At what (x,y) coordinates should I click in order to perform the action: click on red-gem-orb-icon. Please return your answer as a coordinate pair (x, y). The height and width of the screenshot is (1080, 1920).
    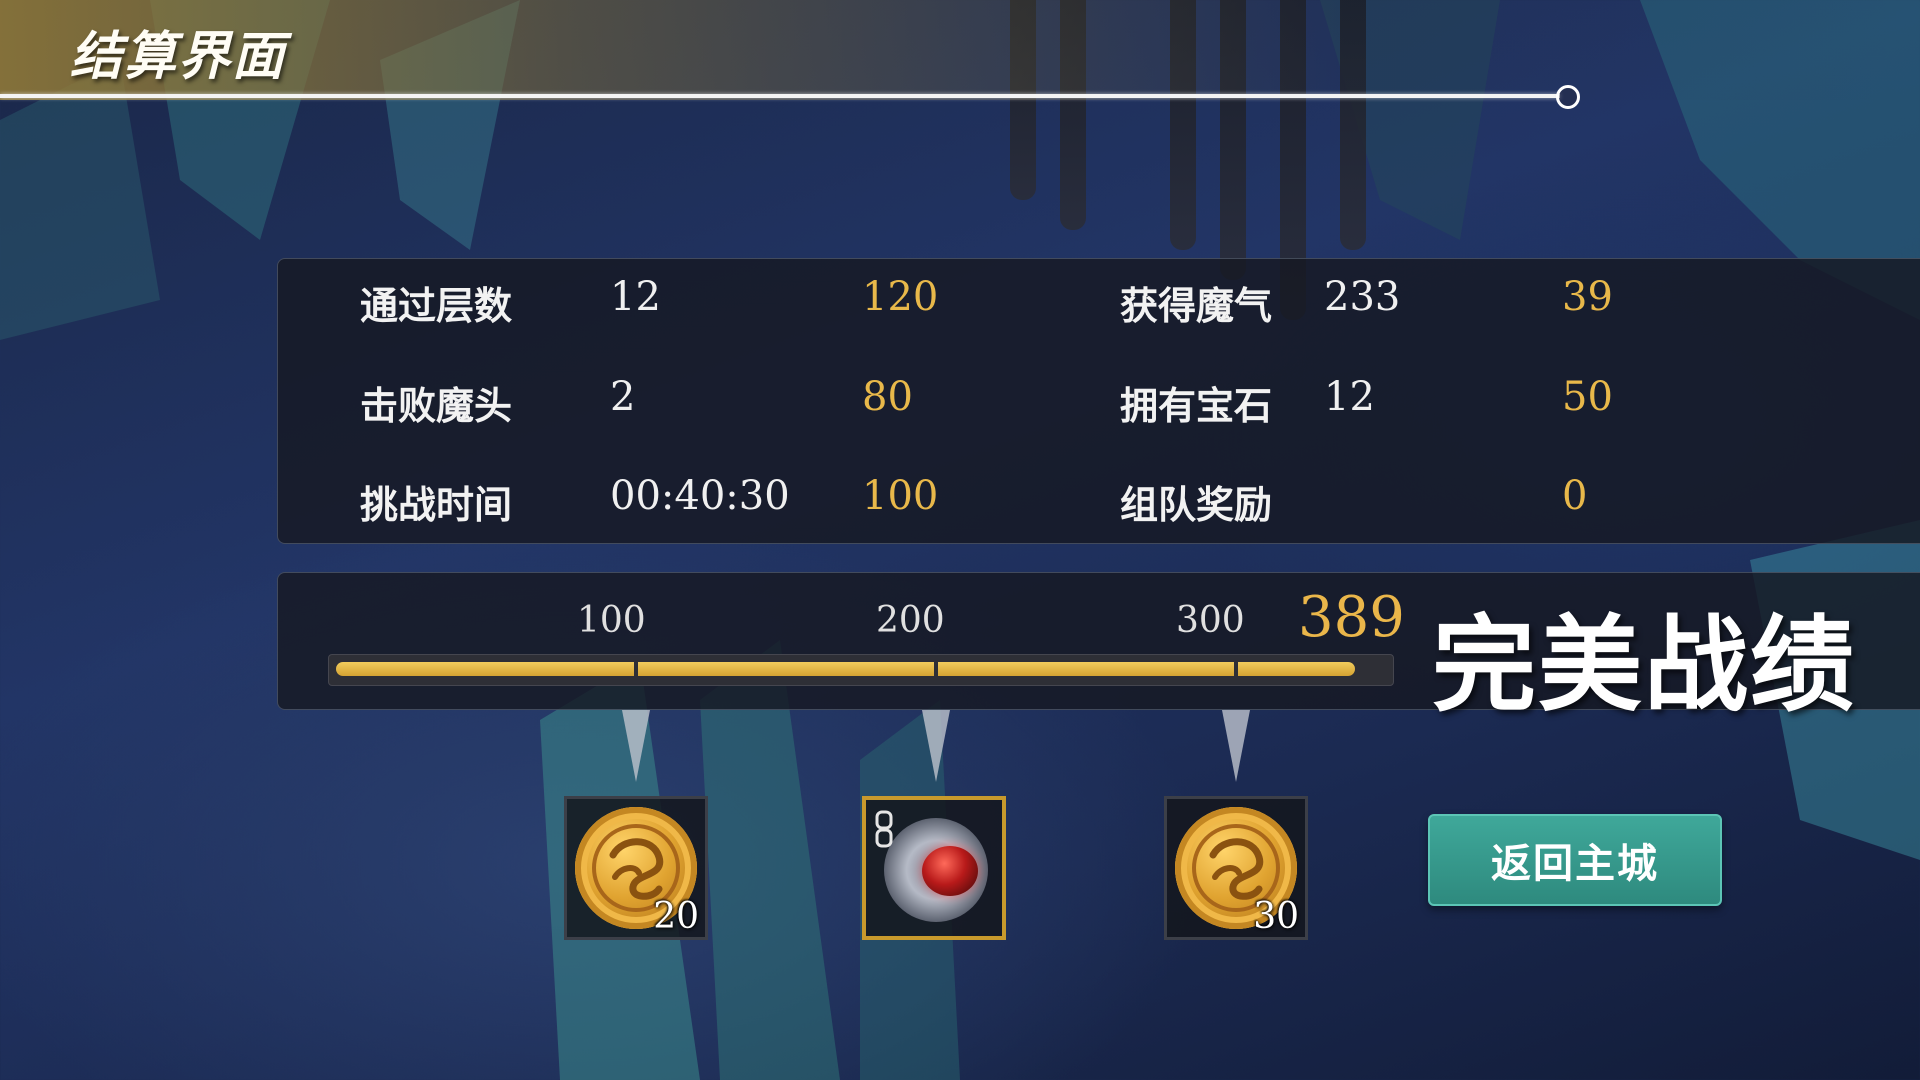
    Looking at the image, I should click on (936, 870).